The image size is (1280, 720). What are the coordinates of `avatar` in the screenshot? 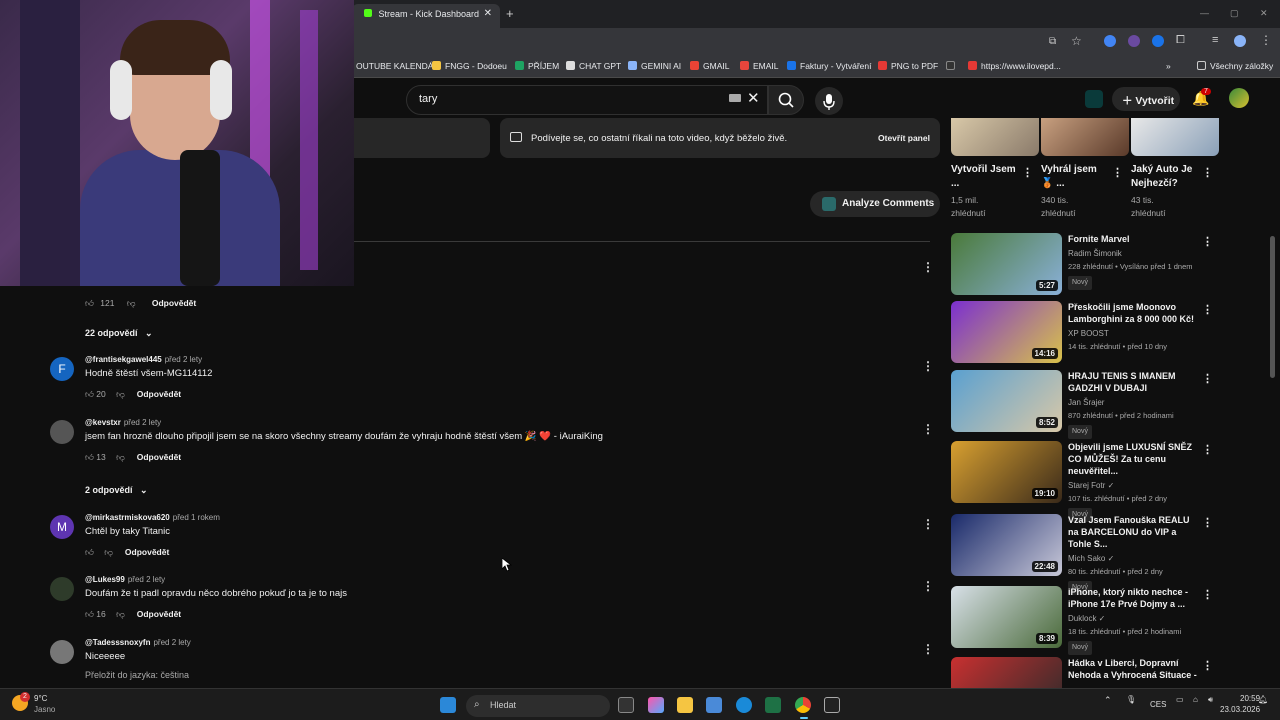 It's located at (62, 589).